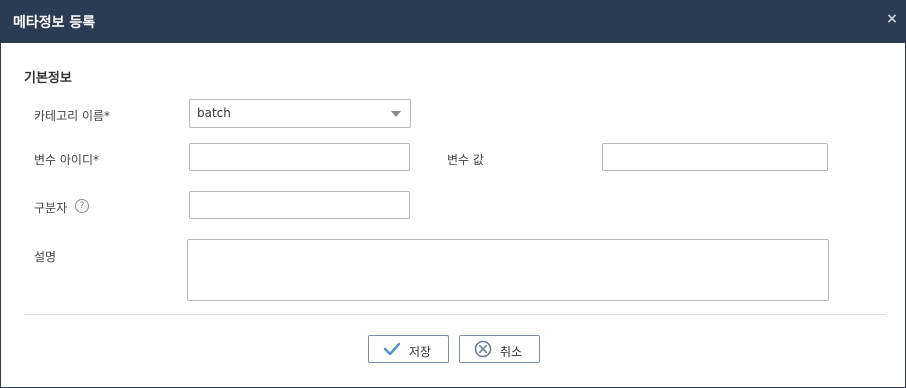 This screenshot has width=906, height=388. What do you see at coordinates (82, 206) in the screenshot?
I see `help-icon: ?` at bounding box center [82, 206].